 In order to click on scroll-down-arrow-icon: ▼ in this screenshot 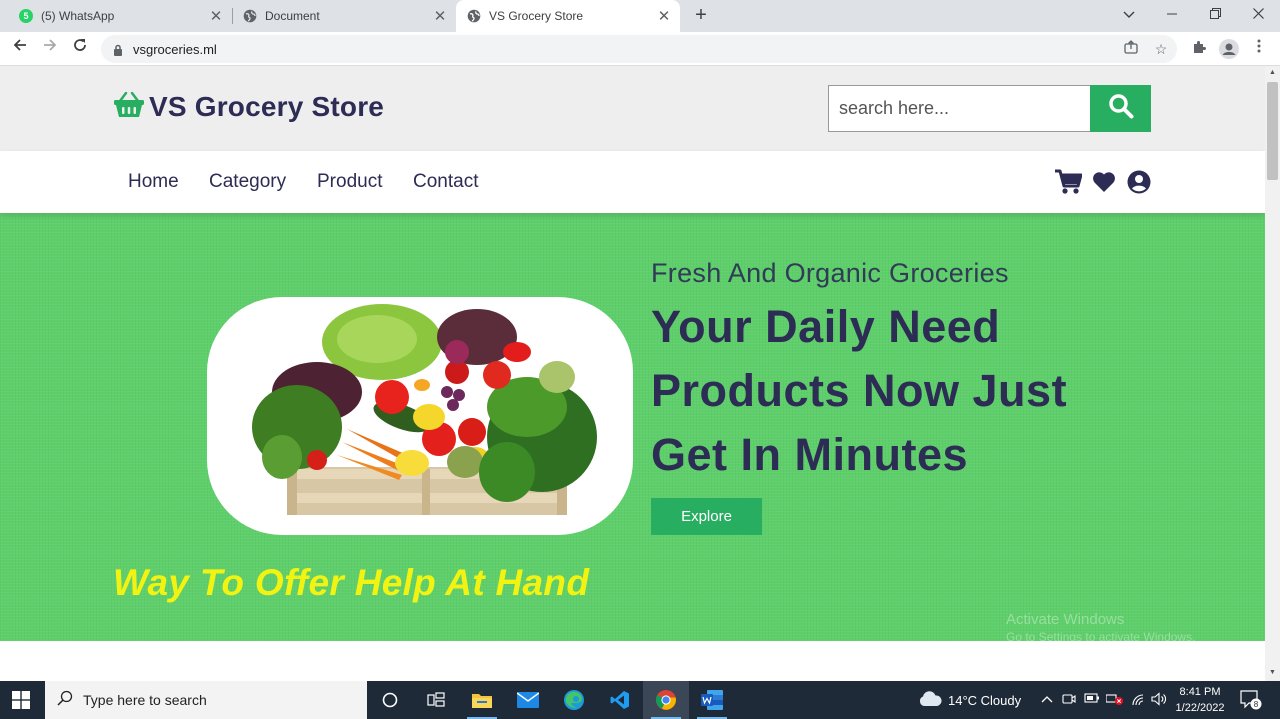, I will do `click(1272, 673)`.